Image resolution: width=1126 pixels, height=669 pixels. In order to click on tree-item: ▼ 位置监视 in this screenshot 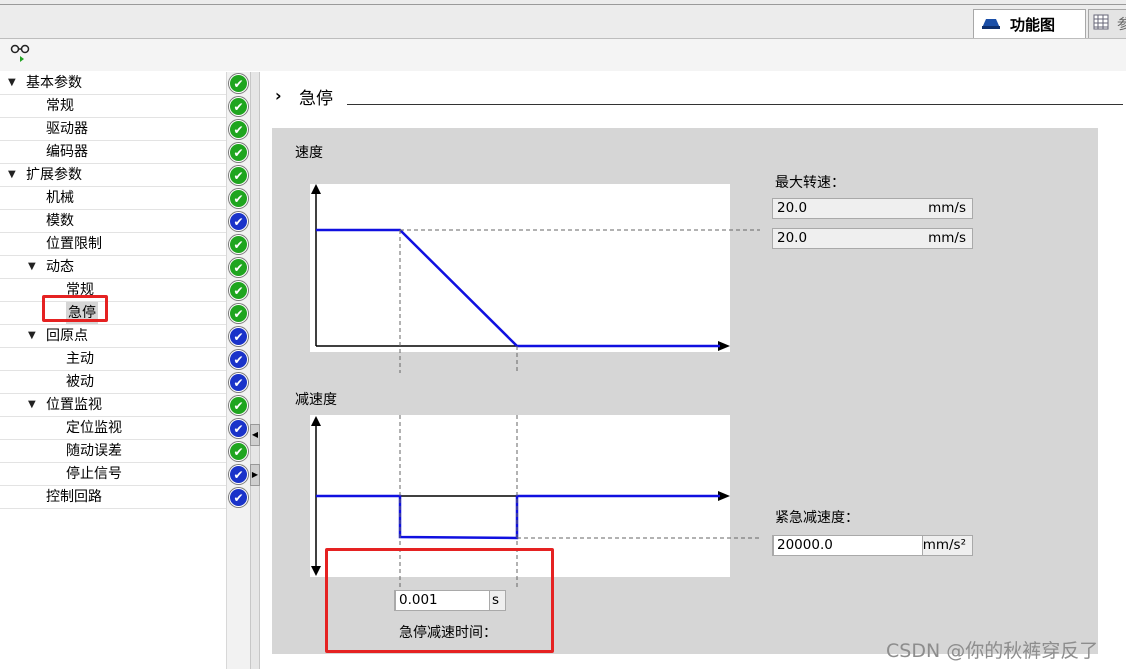, I will do `click(113, 405)`.